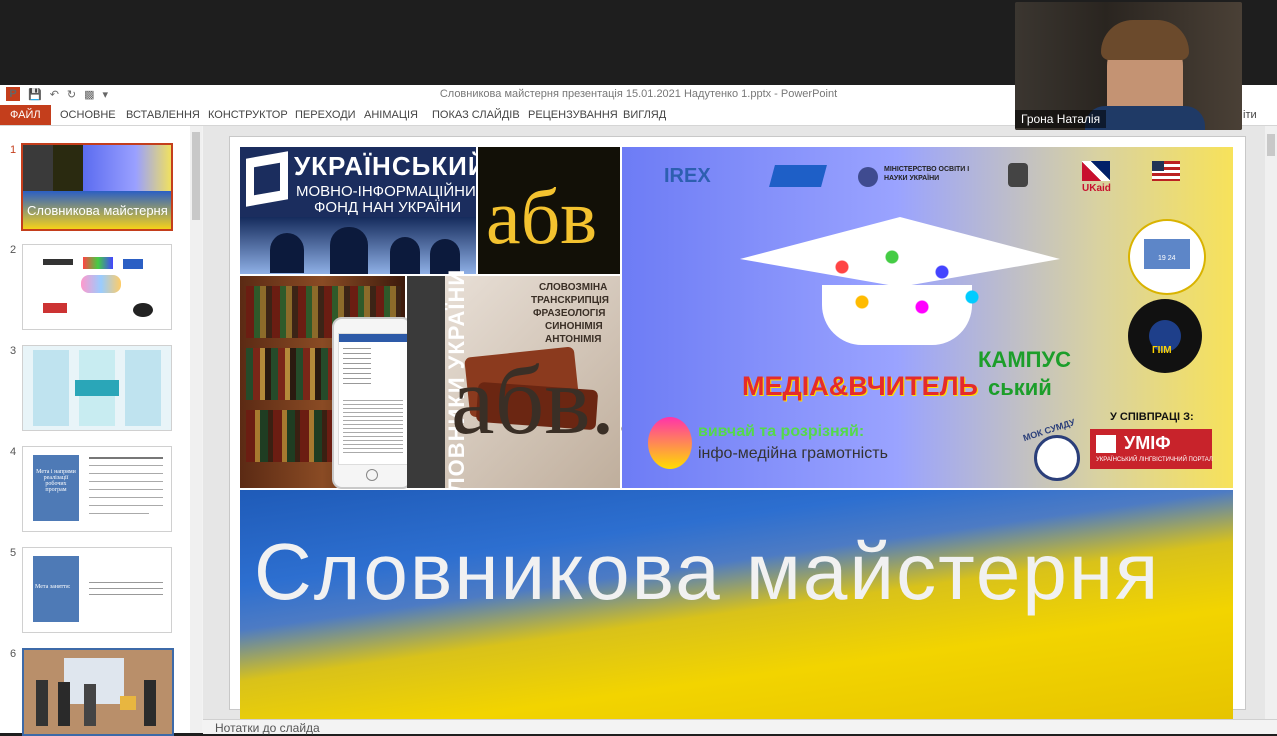  Describe the element at coordinates (1020, 387) in the screenshot. I see `campus-suffix: ський` at that location.